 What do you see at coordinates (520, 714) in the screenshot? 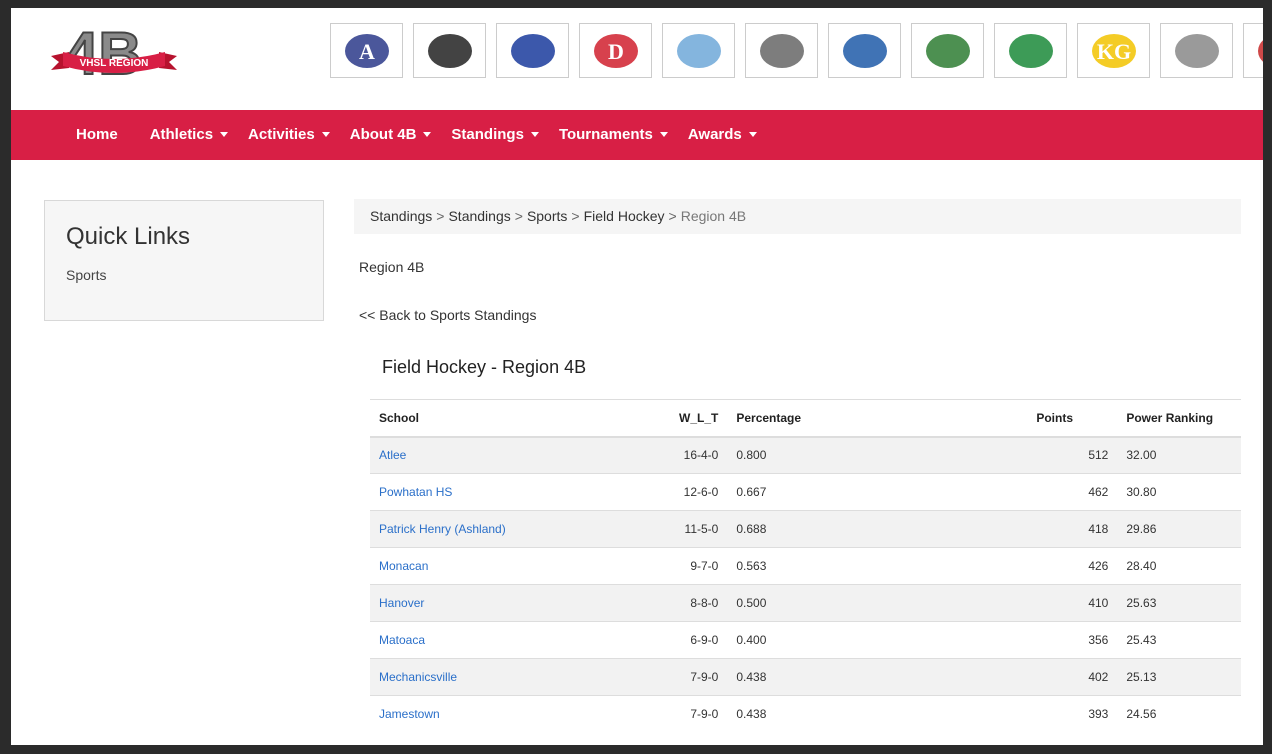
I see `cell-school: Jamestown` at bounding box center [520, 714].